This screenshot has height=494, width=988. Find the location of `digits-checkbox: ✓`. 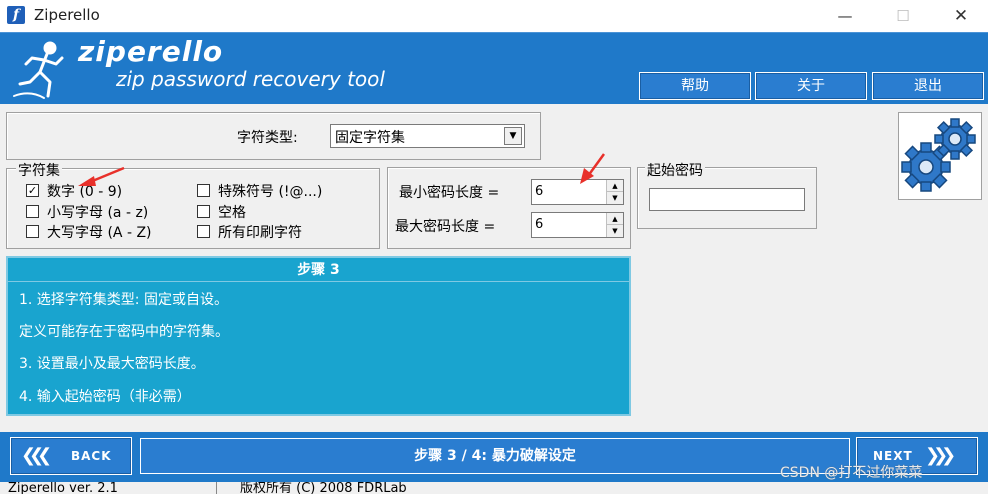

digits-checkbox: ✓ is located at coordinates (32, 190).